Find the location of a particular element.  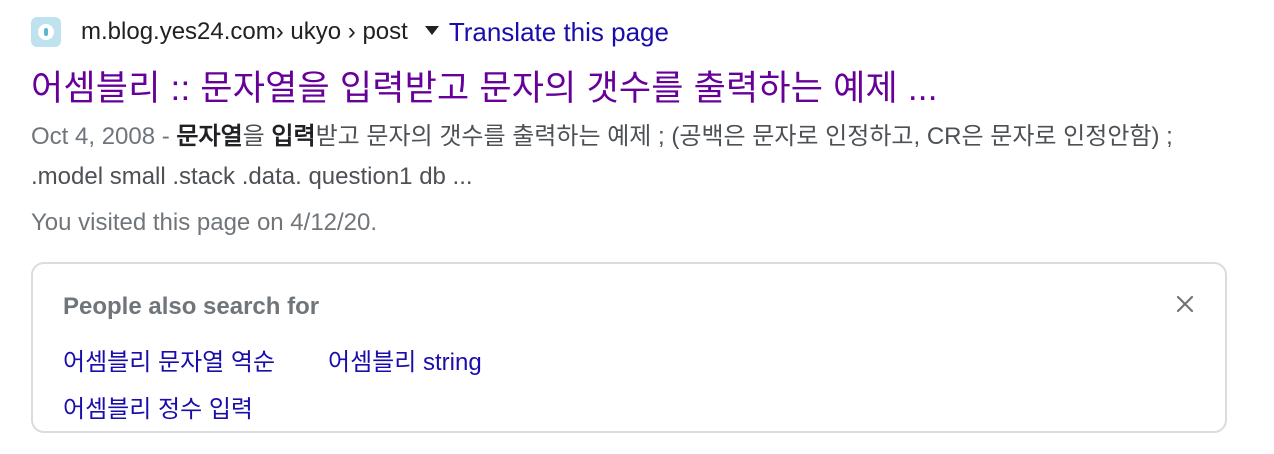

snippet-highlight-2: 입력 is located at coordinates (293, 136).